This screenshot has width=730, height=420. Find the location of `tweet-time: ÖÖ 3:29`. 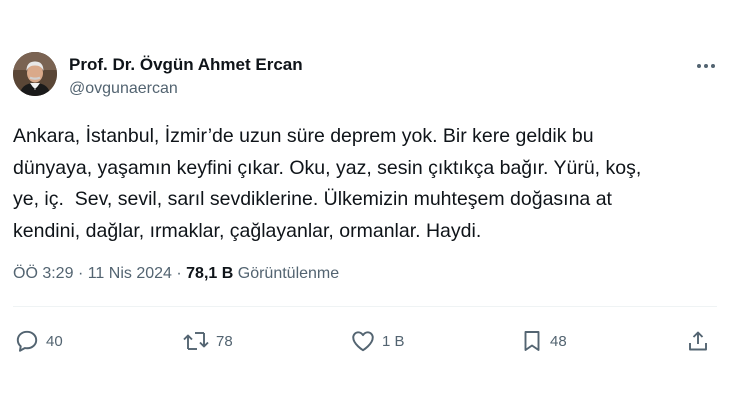

tweet-time: ÖÖ 3:29 is located at coordinates (43, 273).